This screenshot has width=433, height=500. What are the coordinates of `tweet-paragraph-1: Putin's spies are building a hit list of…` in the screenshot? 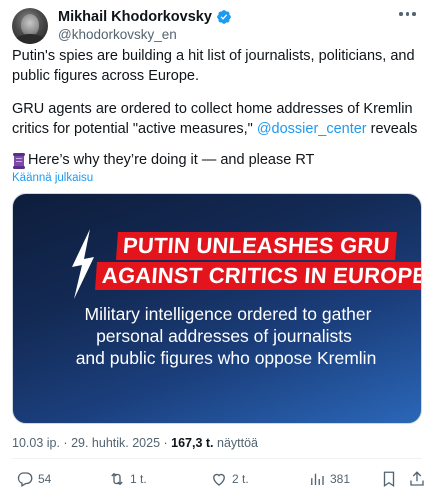 It's located at (213, 66).